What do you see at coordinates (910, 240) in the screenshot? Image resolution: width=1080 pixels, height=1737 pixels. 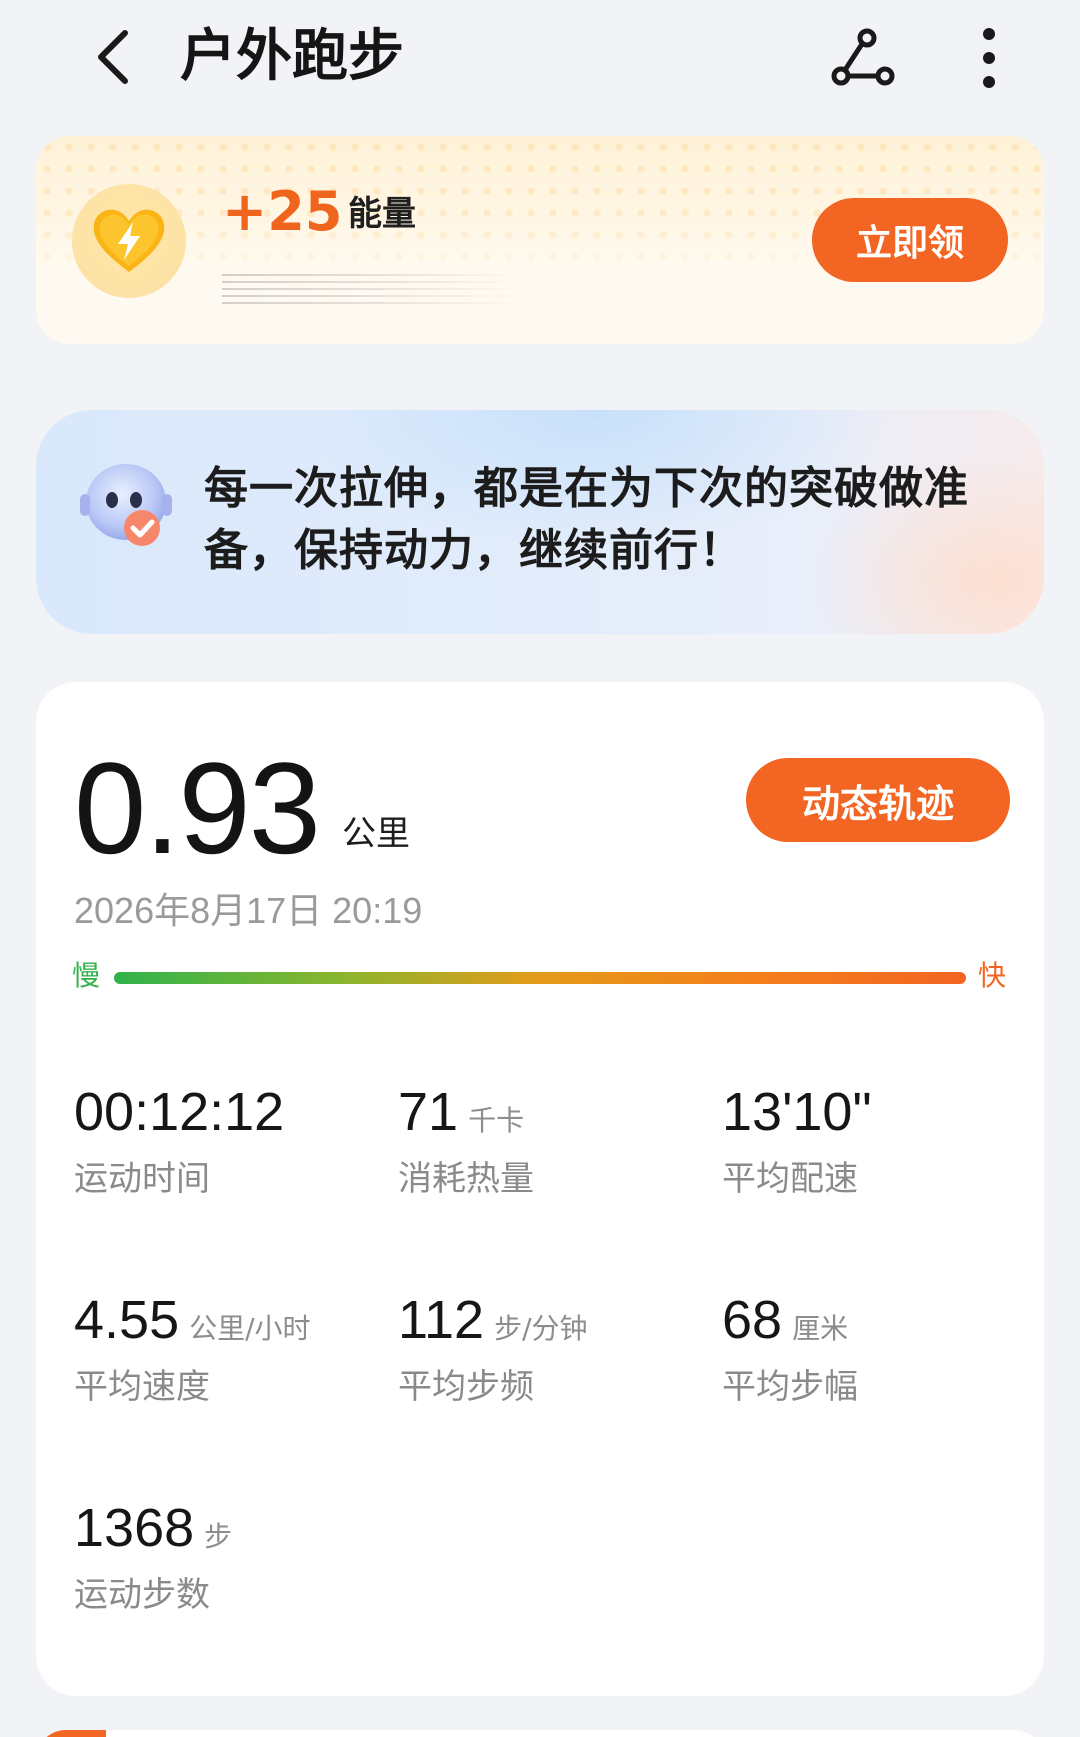 I see `claim-energy-button: 立即领` at bounding box center [910, 240].